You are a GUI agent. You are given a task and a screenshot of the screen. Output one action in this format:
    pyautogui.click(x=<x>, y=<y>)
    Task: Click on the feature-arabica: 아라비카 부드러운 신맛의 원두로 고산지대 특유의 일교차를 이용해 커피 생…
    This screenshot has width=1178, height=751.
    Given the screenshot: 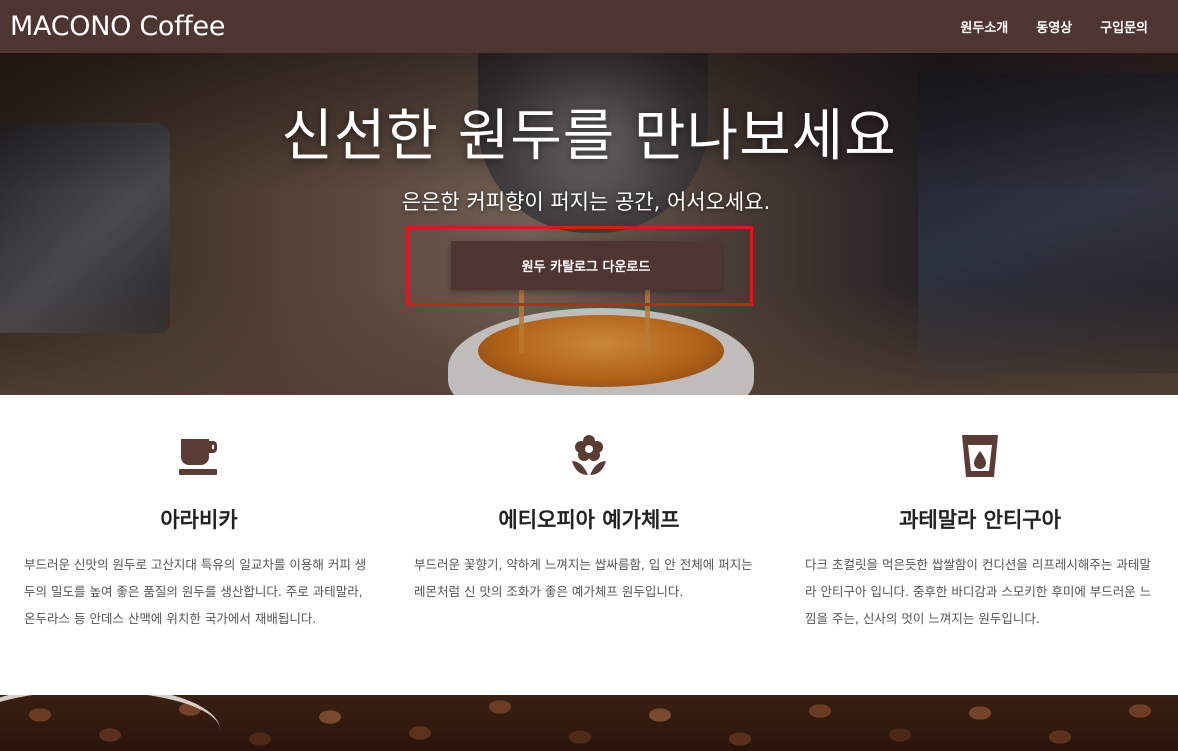 What is the action you would take?
    pyautogui.click(x=199, y=513)
    